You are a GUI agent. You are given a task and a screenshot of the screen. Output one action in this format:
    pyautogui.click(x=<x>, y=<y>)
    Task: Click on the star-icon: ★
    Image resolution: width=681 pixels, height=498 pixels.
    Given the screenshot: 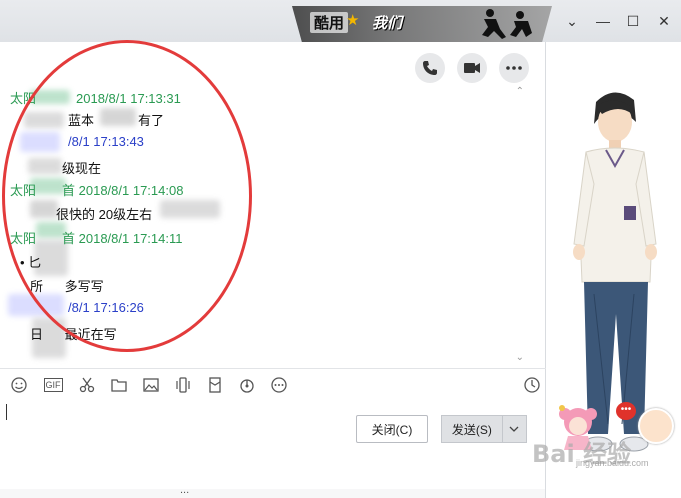 What is the action you would take?
    pyautogui.click(x=353, y=20)
    